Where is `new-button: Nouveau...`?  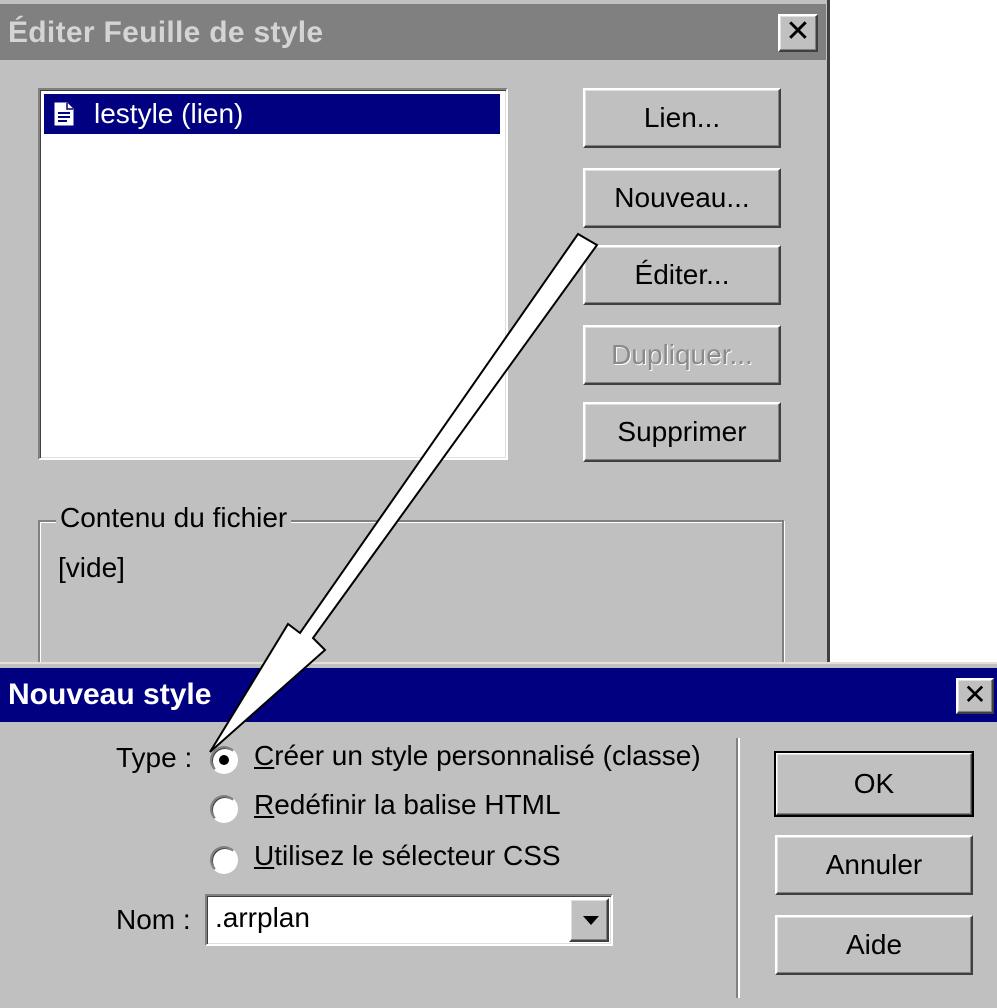
new-button: Nouveau... is located at coordinates (682, 198).